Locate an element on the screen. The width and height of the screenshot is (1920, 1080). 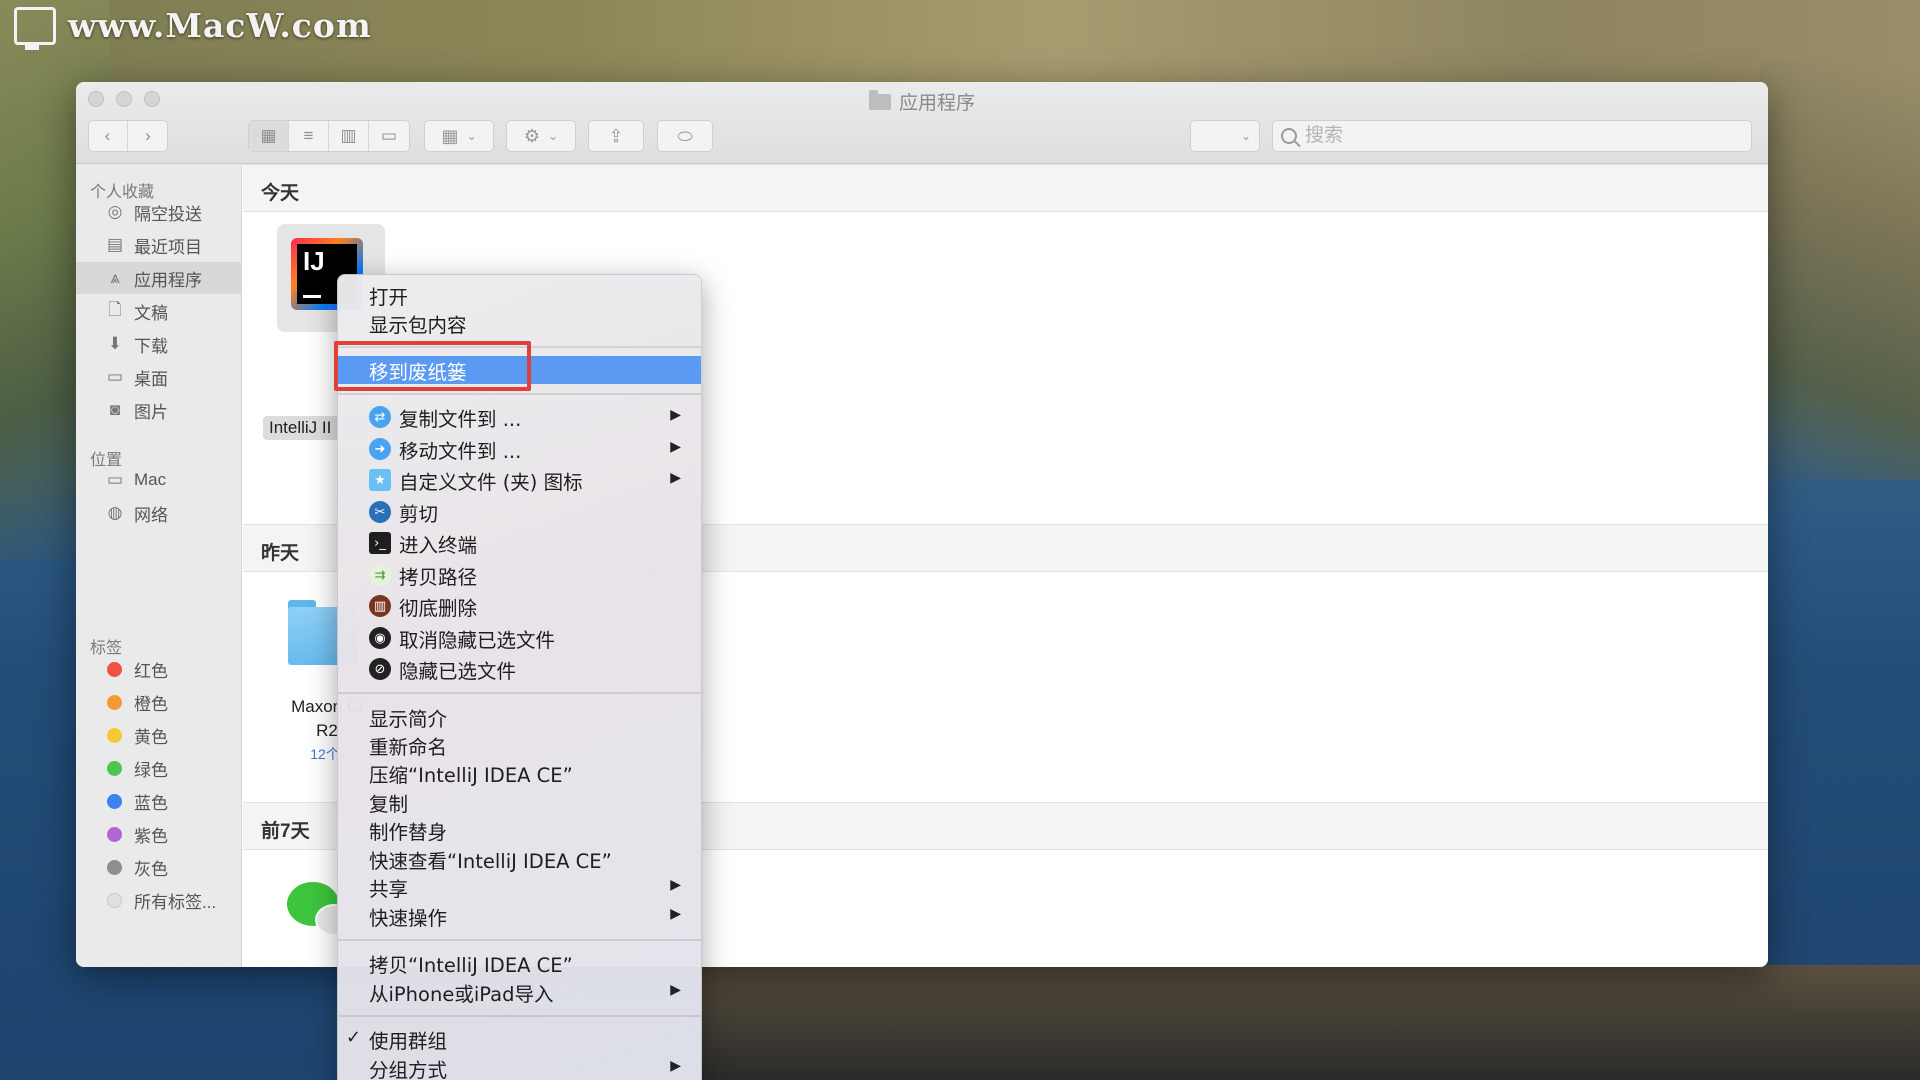
sidebar-item-label: 图片 is located at coordinates (151, 412).